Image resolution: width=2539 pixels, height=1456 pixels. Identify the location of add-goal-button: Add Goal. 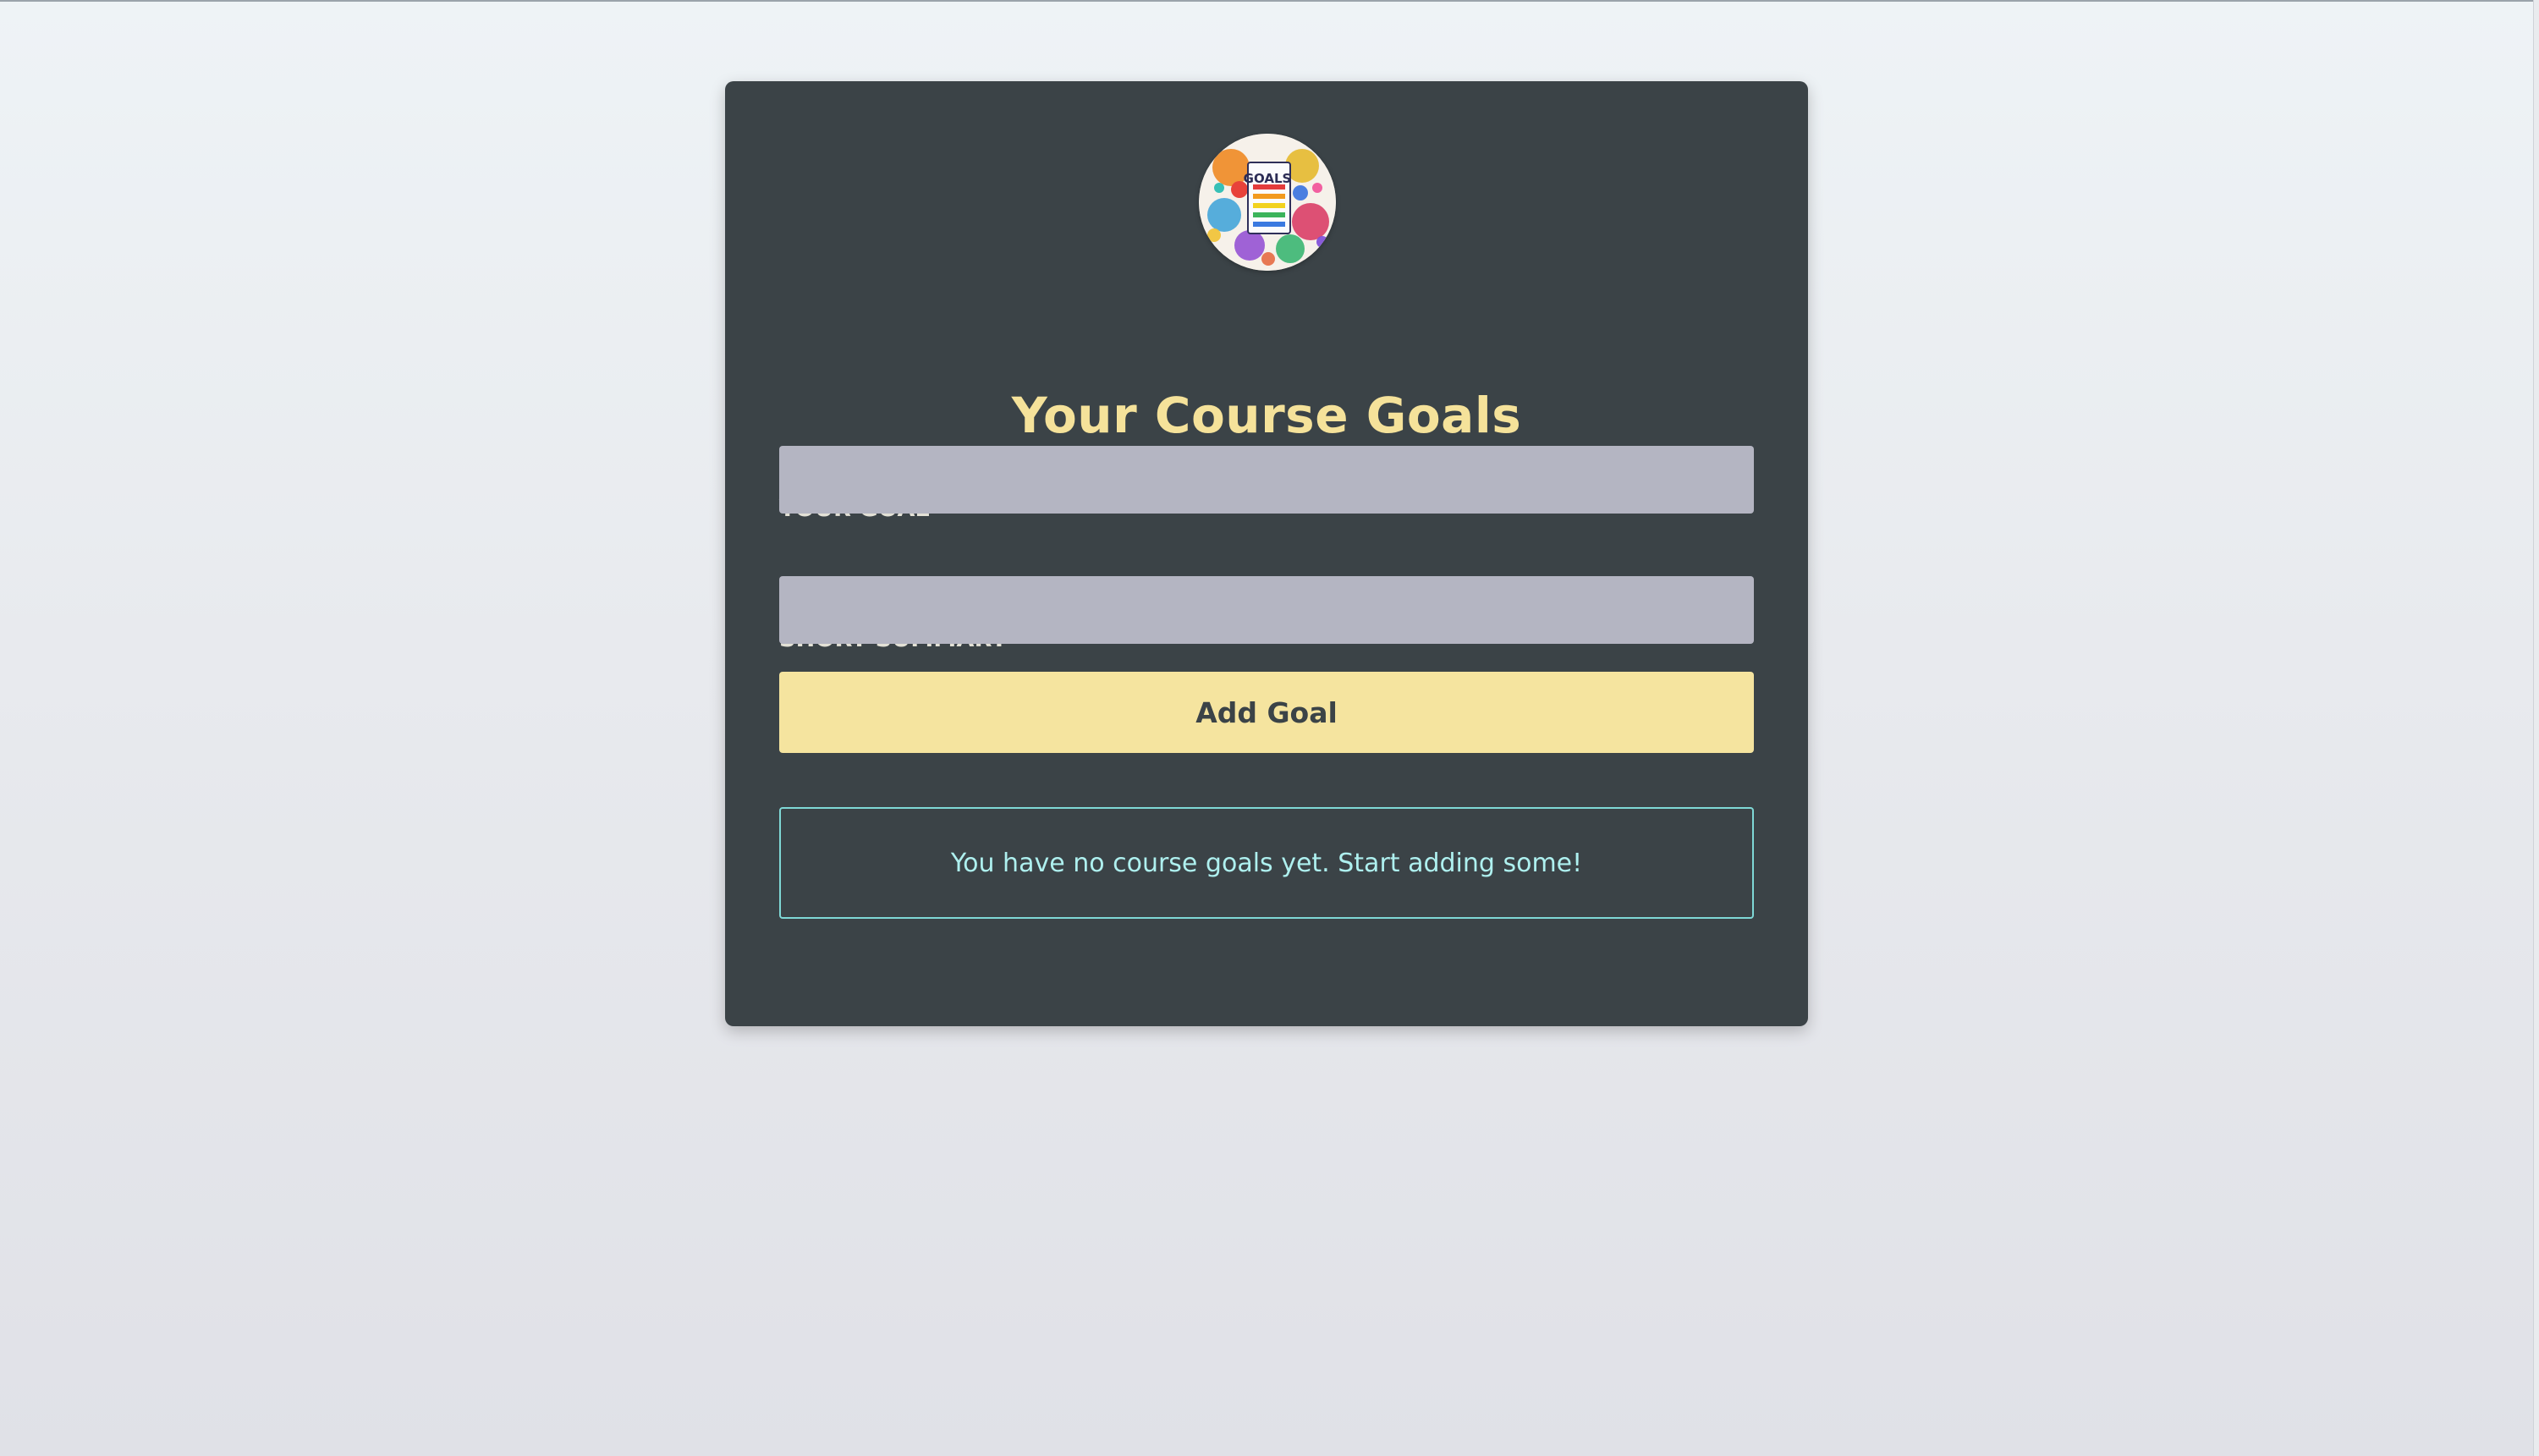
(1267, 712).